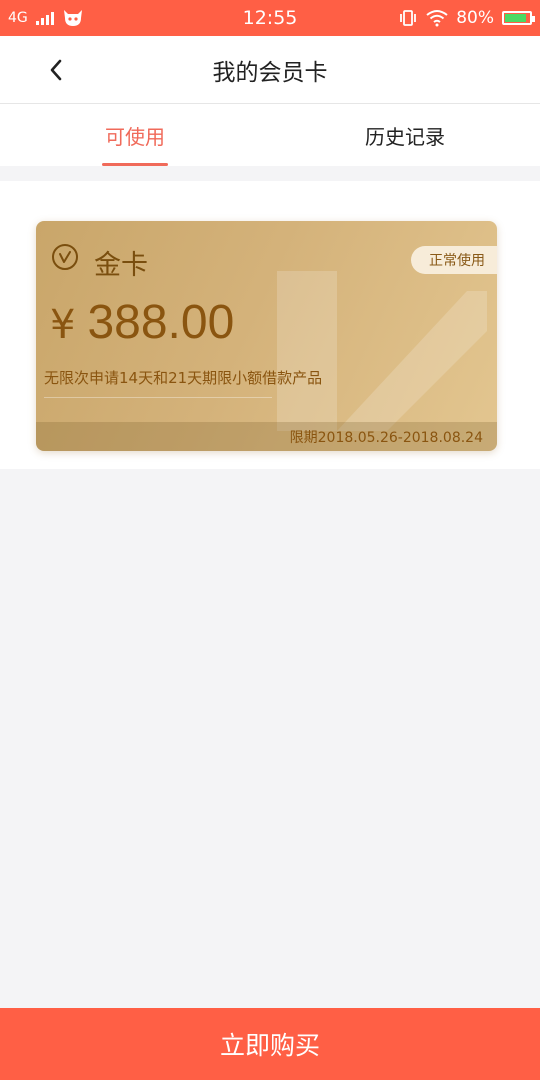  Describe the element at coordinates (161, 322) in the screenshot. I see `price-amount: 388.00` at that location.